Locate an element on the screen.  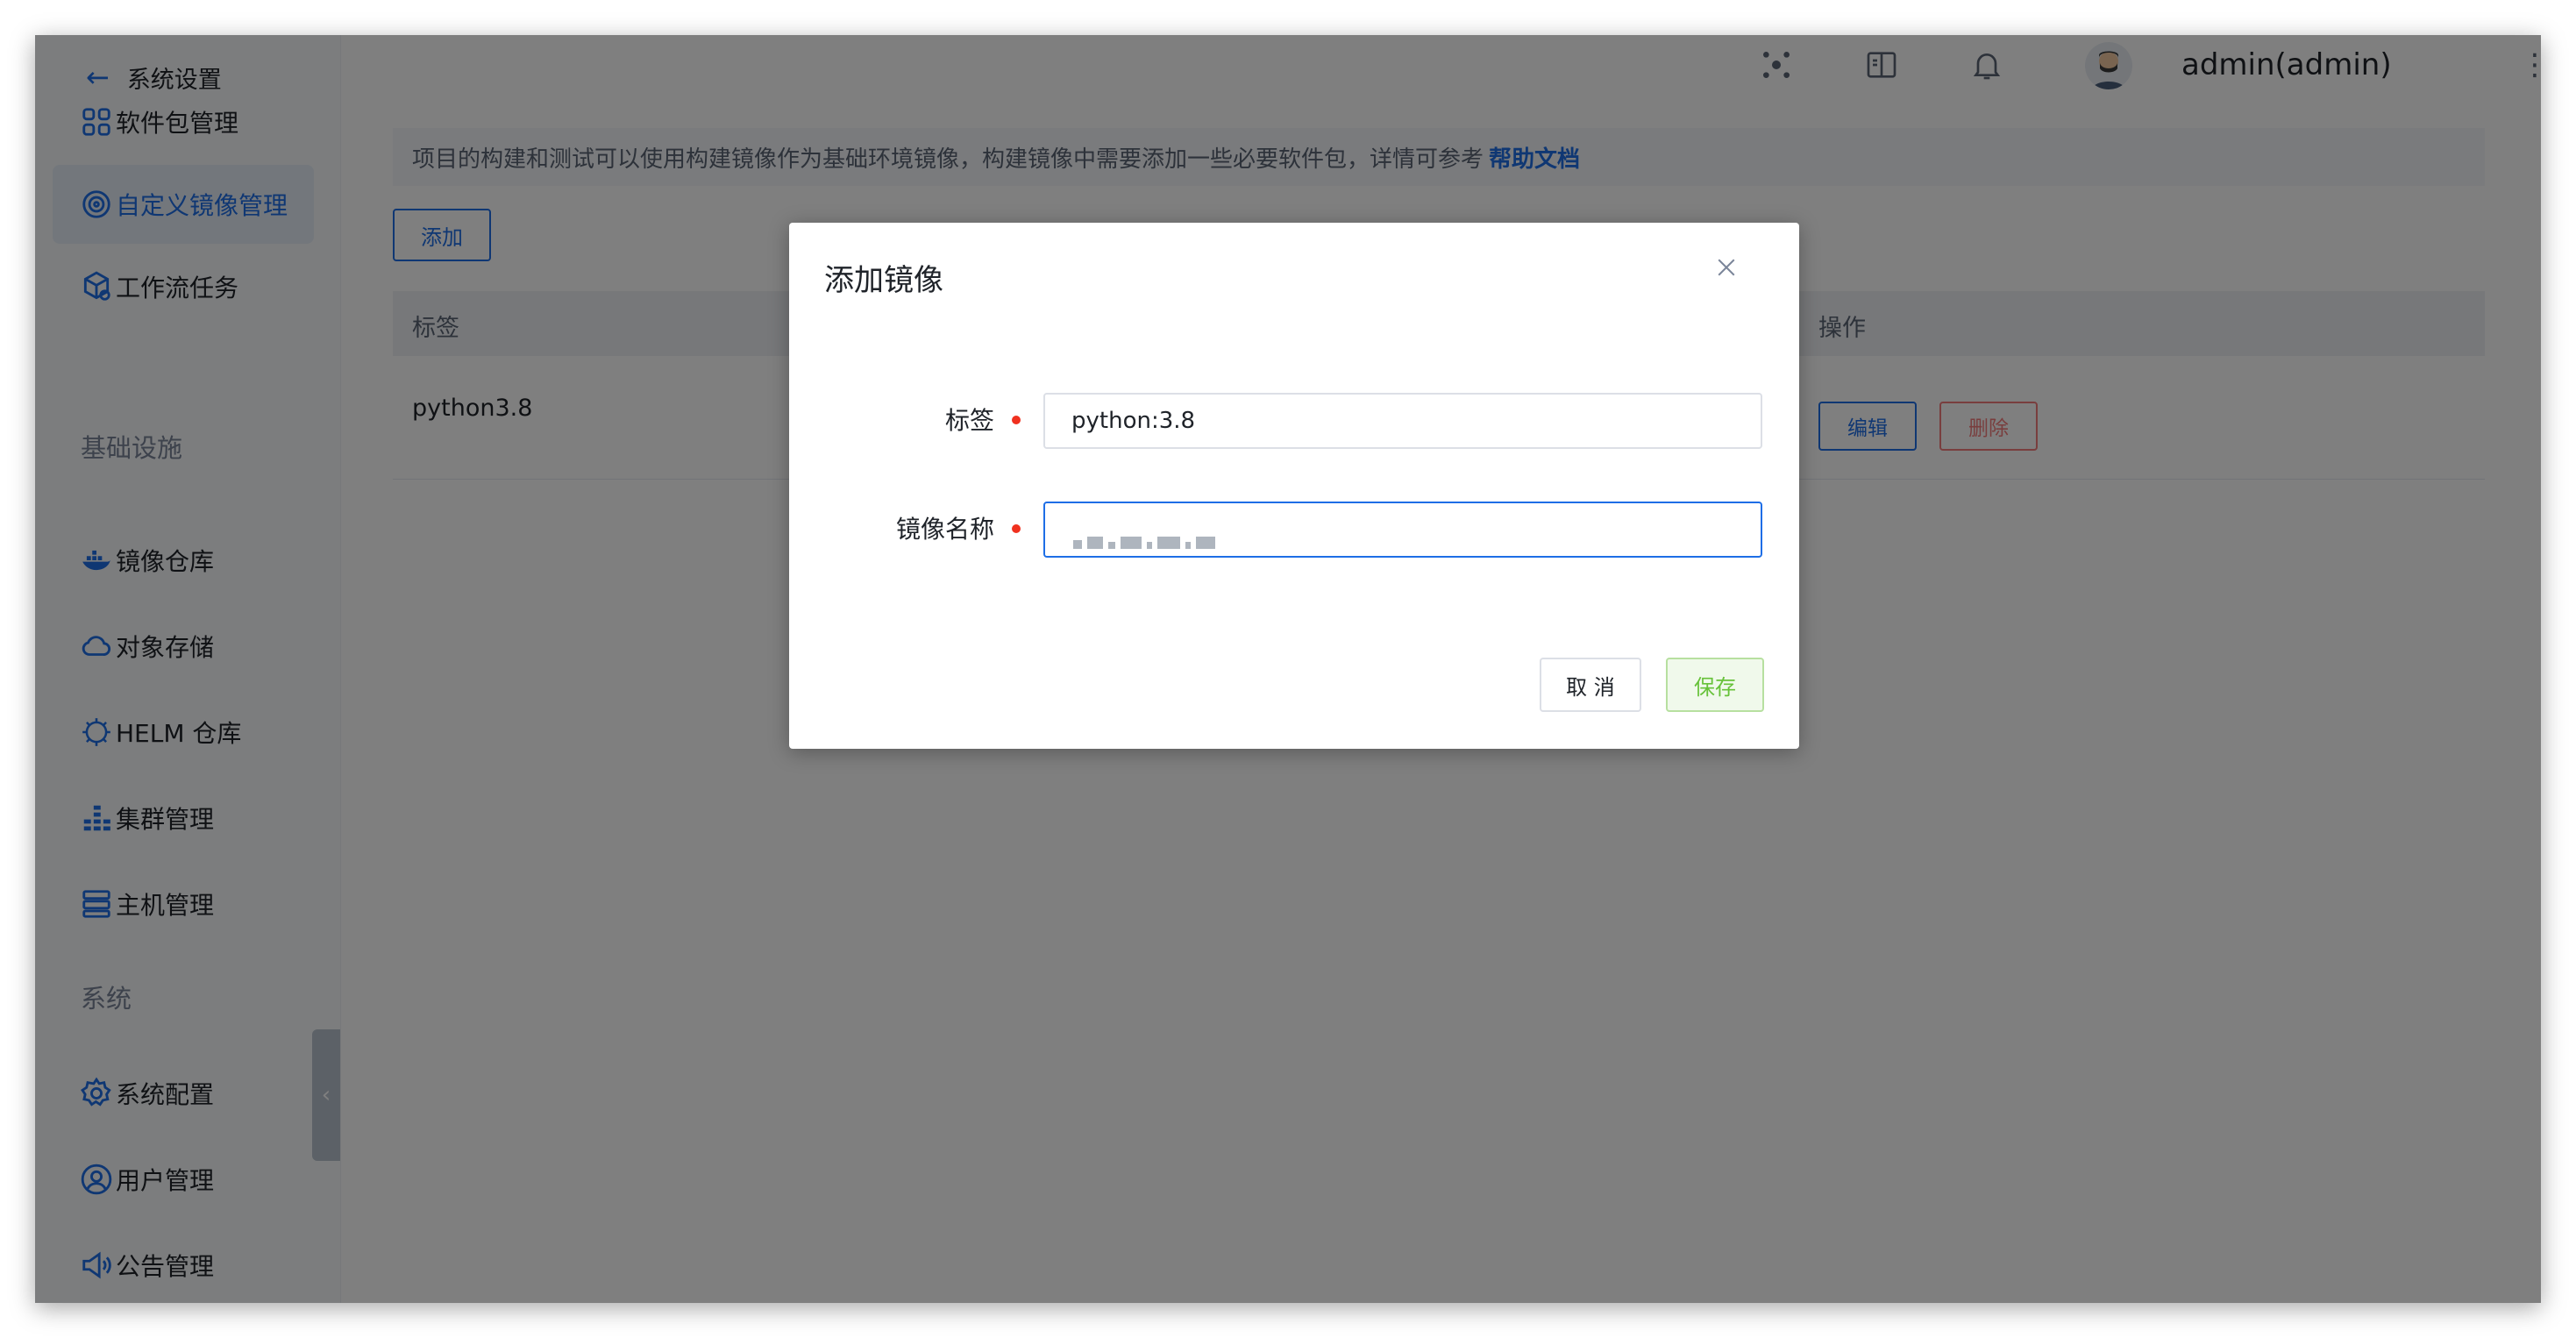
save-button: 保存 is located at coordinates (1715, 685).